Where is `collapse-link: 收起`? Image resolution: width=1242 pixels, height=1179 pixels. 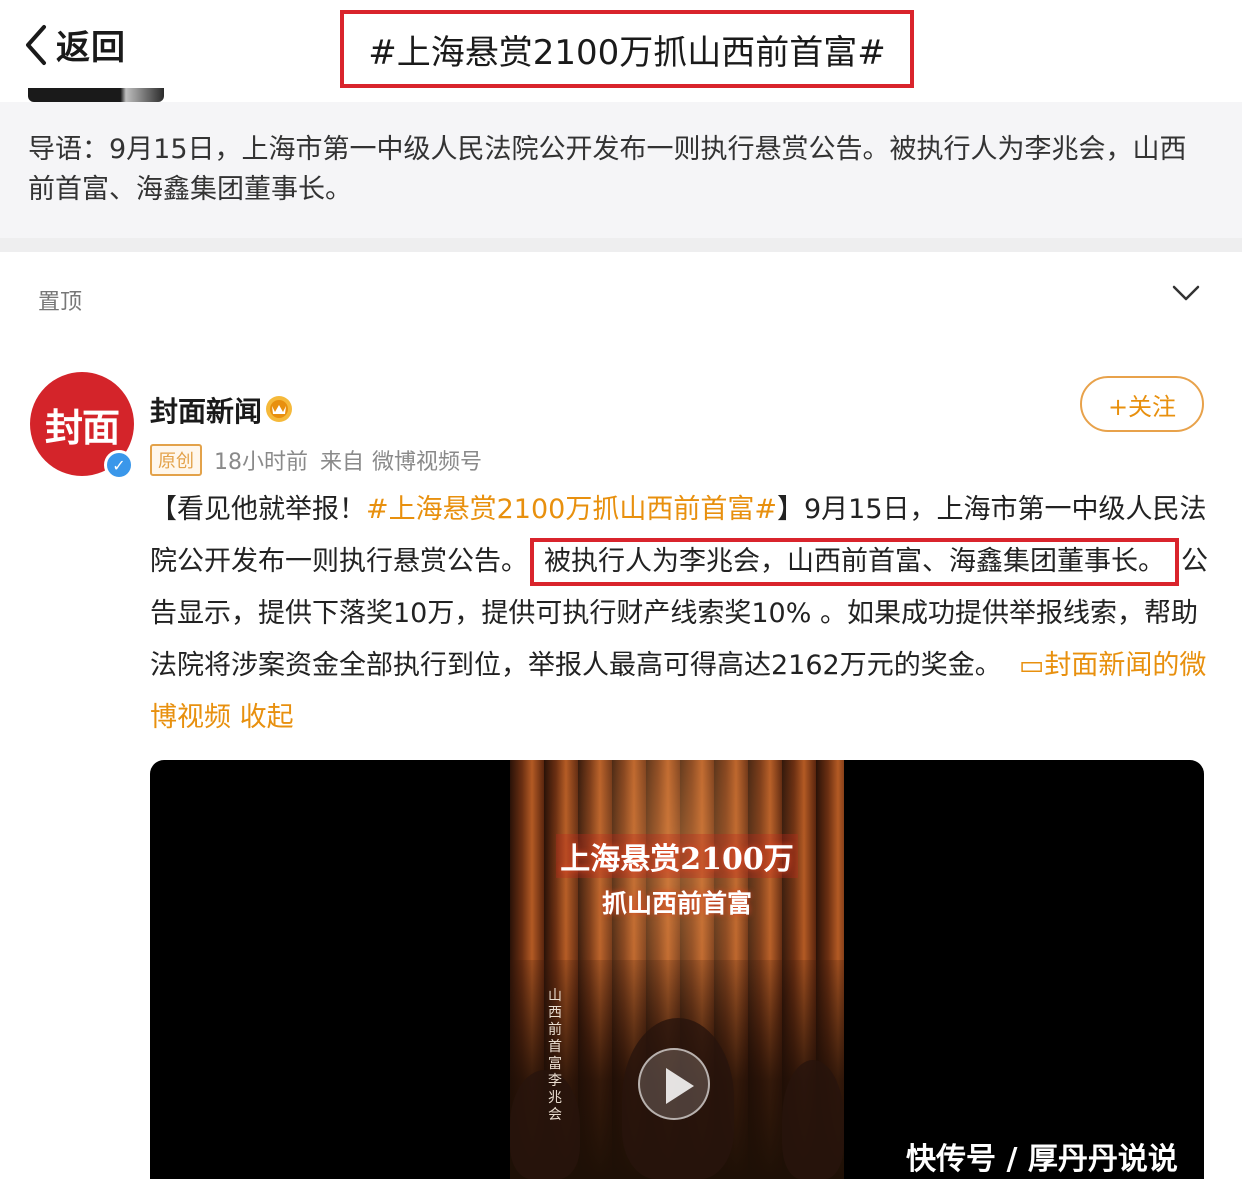 collapse-link: 收起 is located at coordinates (267, 717).